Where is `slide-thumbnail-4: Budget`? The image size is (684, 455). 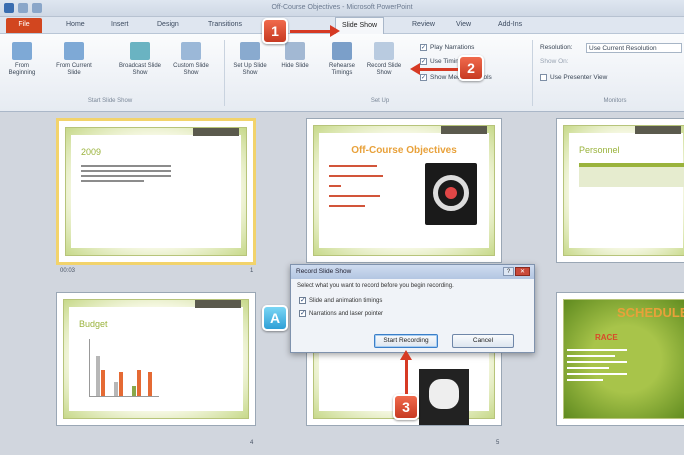
slide-thumbnail-4: Budget is located at coordinates (156, 359).